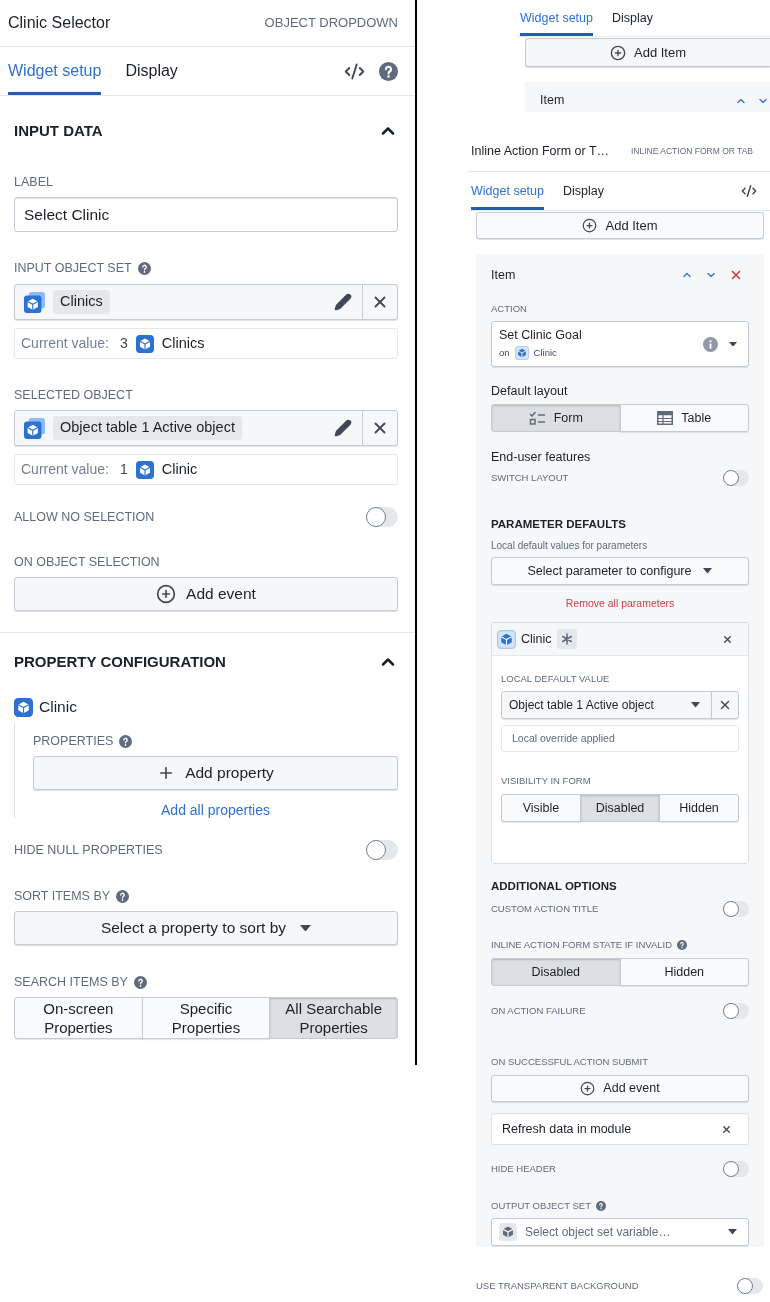 This screenshot has height=1302, width=770. What do you see at coordinates (725, 705) in the screenshot?
I see `clear-button` at bounding box center [725, 705].